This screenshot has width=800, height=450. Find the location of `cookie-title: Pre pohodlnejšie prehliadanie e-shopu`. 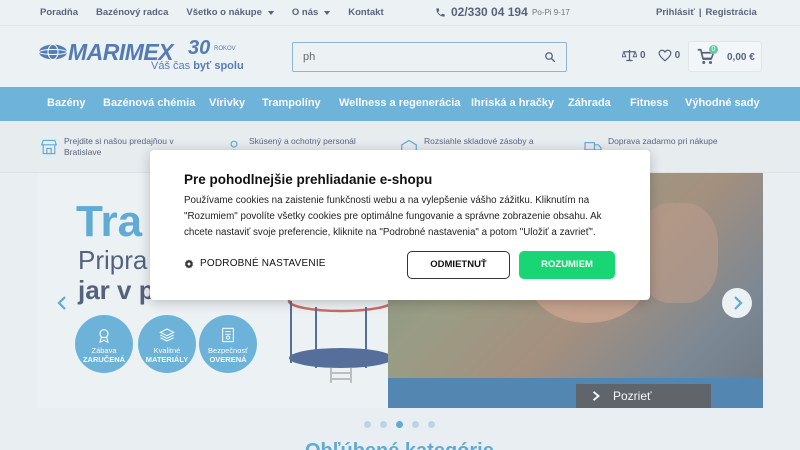

cookie-title: Pre pohodlnejšie prehliadanie e-shopu is located at coordinates (308, 179).